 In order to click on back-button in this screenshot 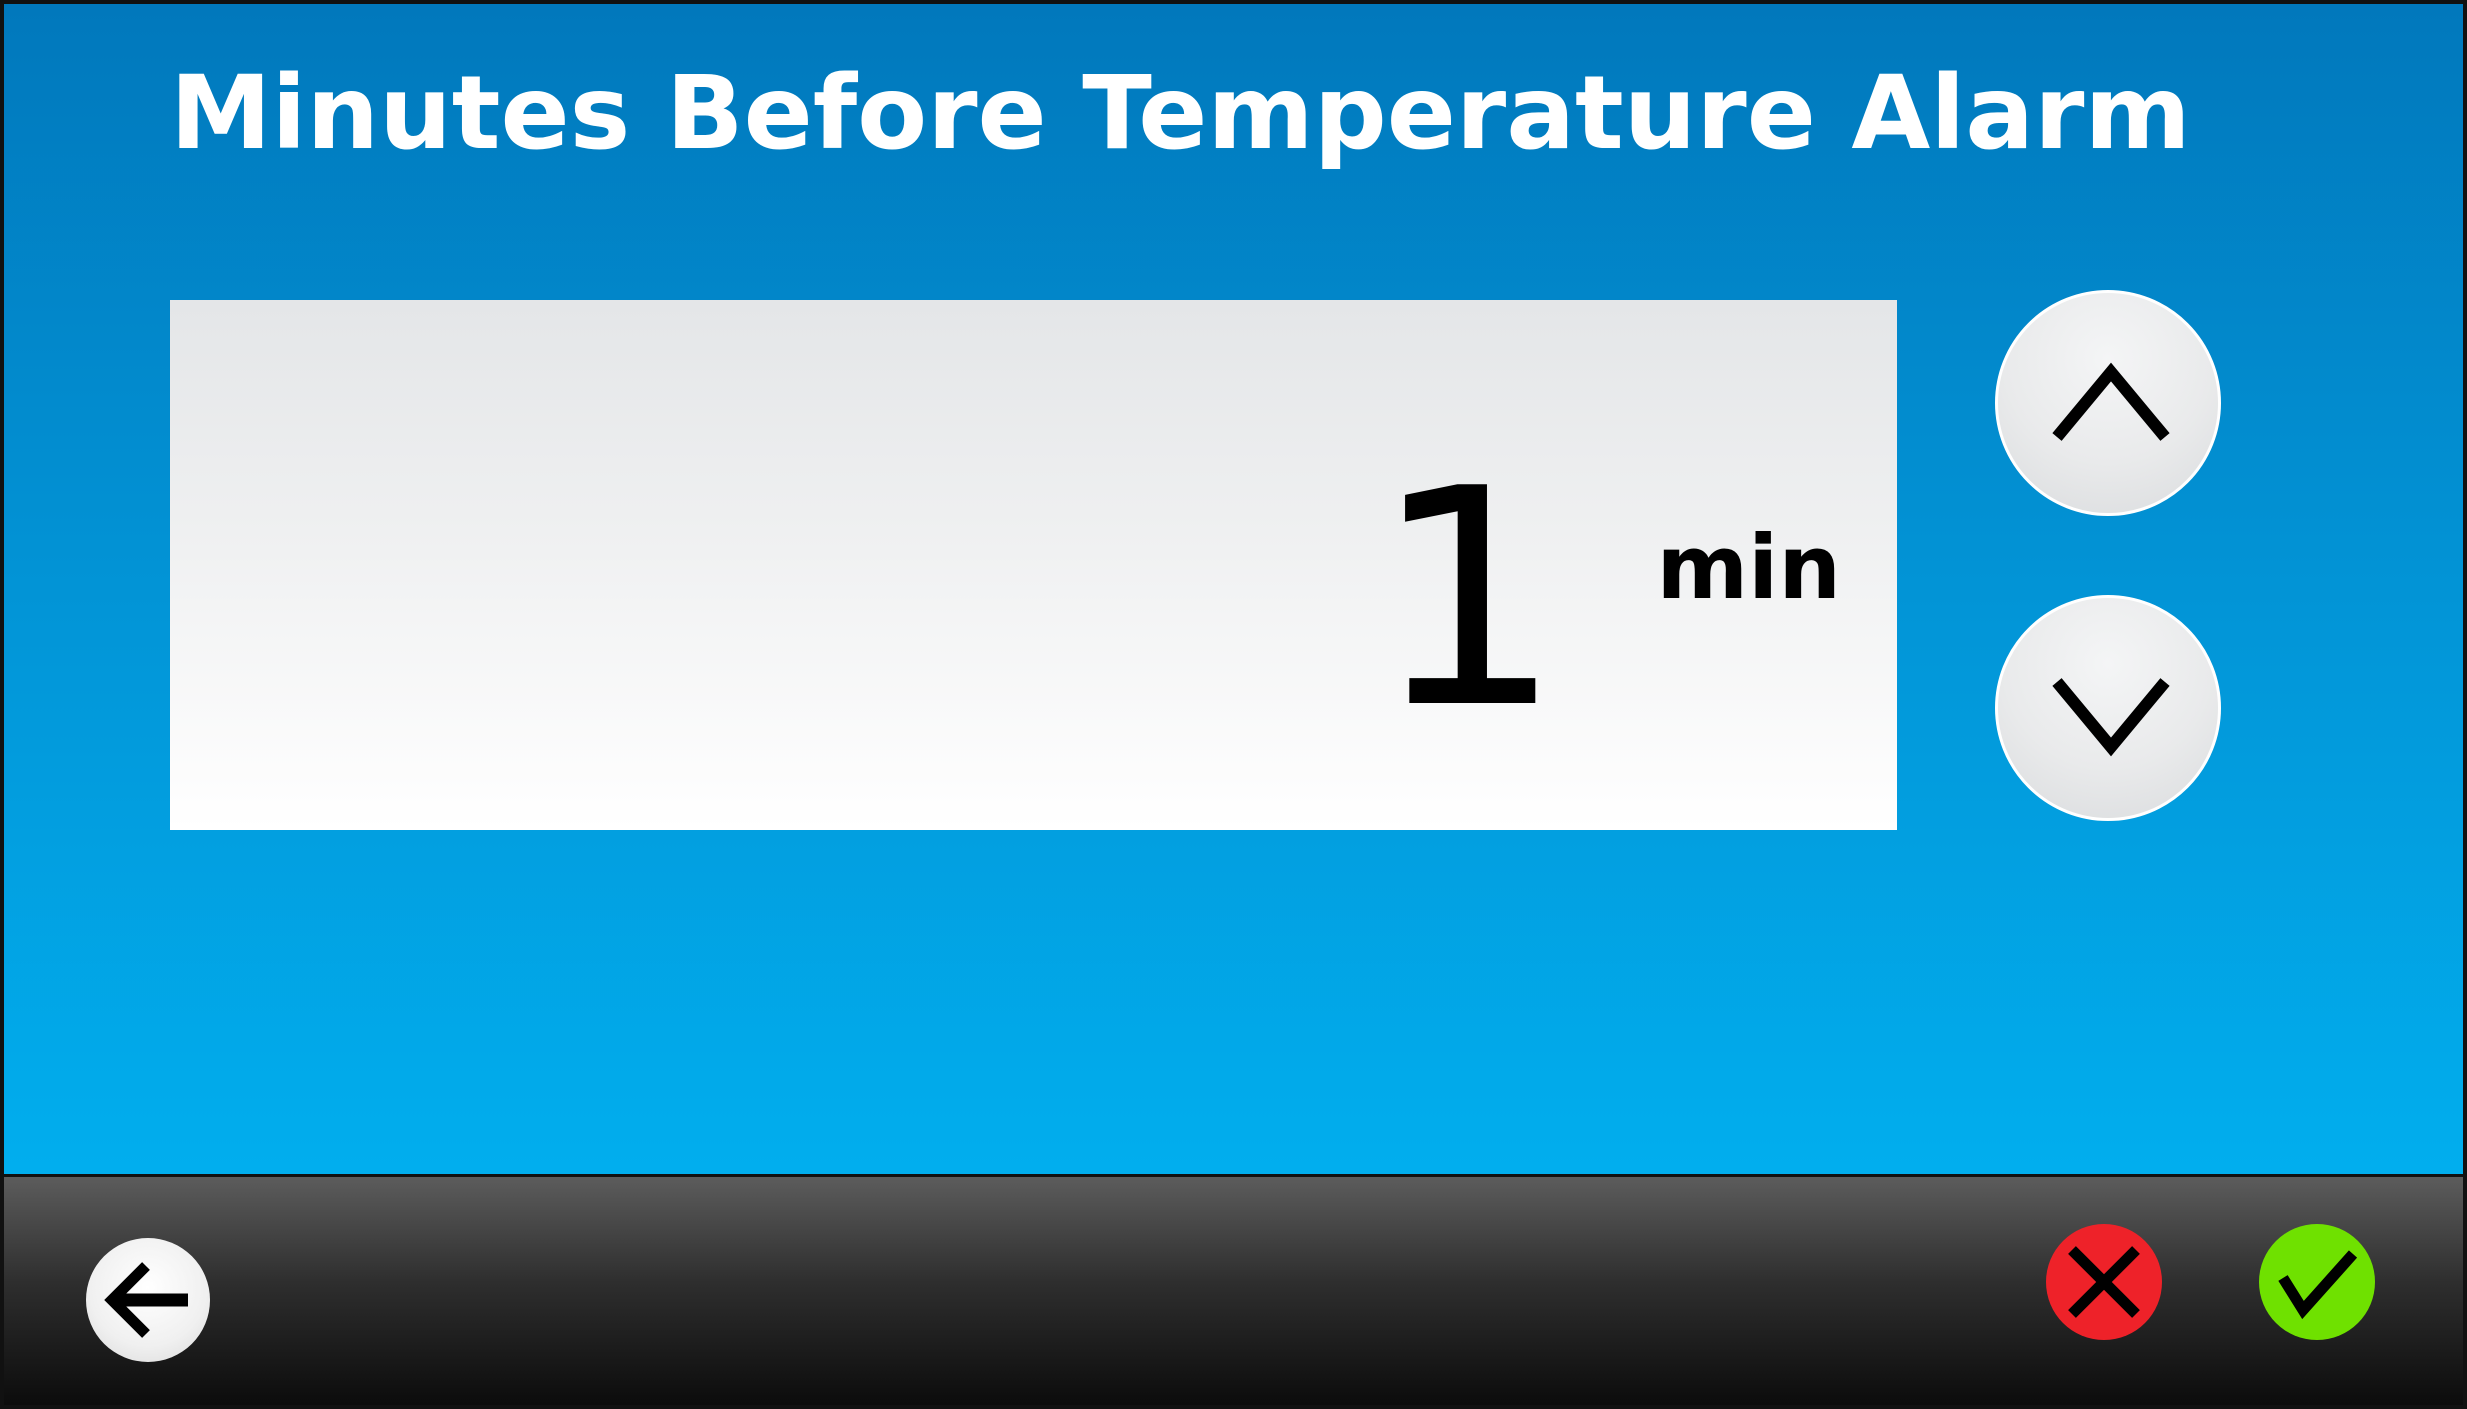, I will do `click(148, 1300)`.